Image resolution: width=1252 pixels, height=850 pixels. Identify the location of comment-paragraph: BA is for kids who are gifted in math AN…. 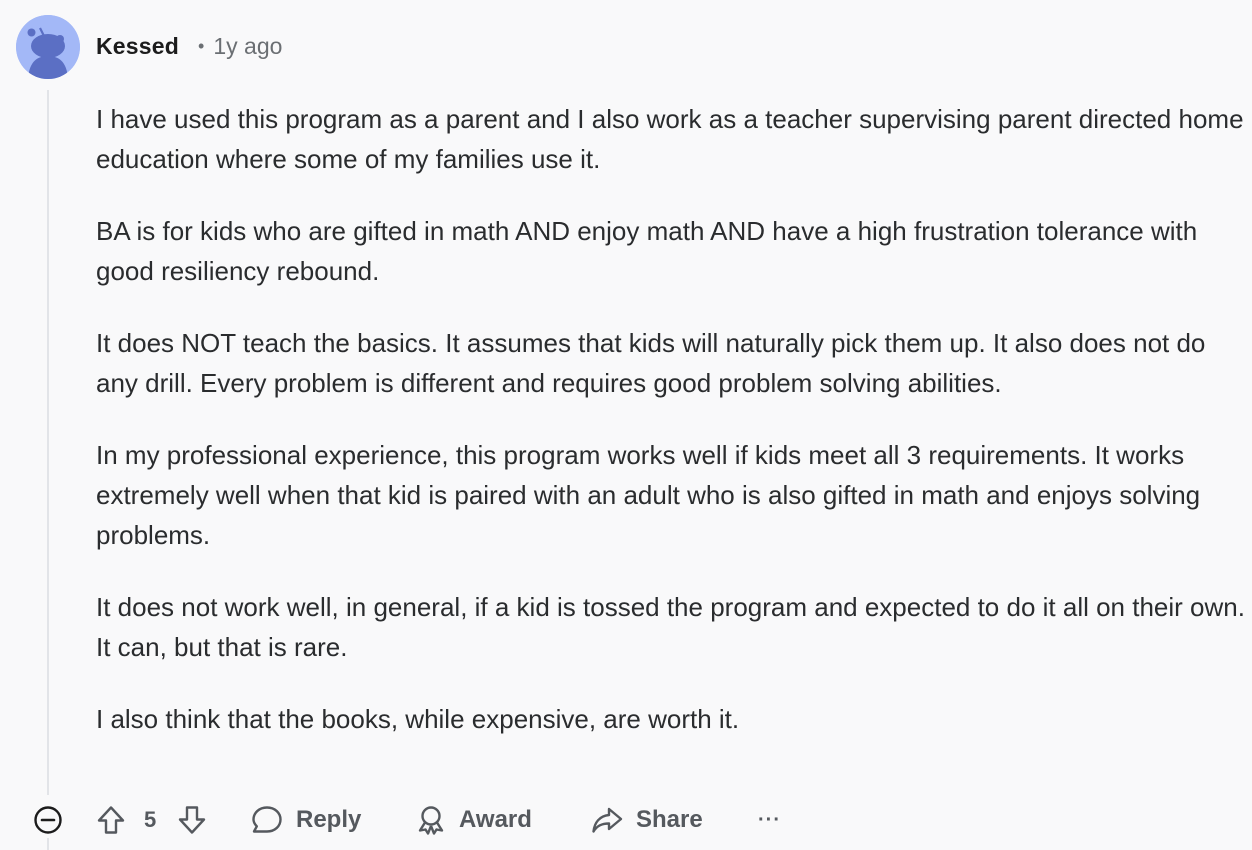
(647, 251).